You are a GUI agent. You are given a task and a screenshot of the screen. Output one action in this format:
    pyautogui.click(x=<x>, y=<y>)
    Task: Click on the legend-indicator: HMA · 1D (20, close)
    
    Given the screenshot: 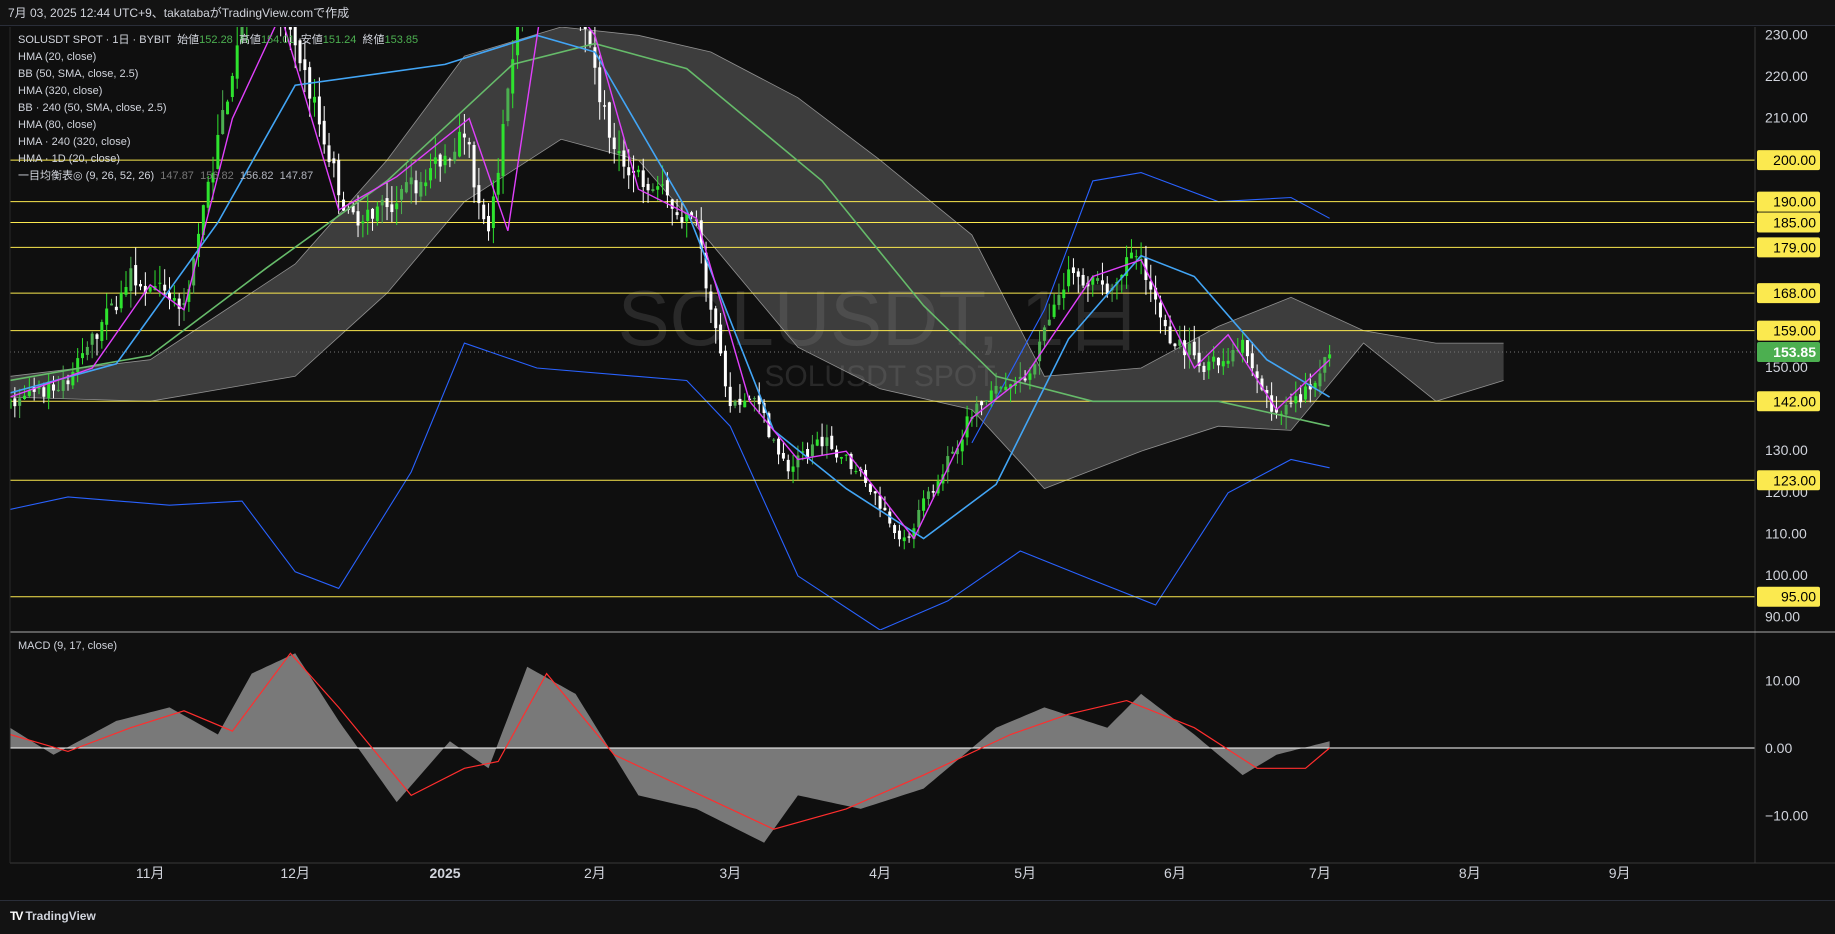 What is the action you would take?
    pyautogui.click(x=218, y=159)
    